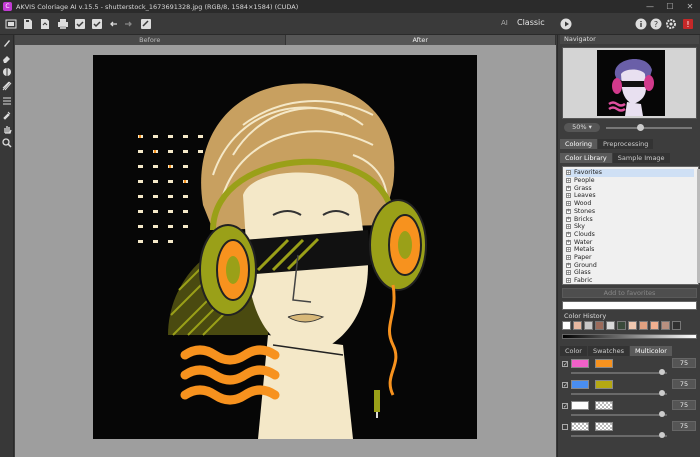 This screenshot has width=700, height=457. What do you see at coordinates (79, 23) in the screenshot?
I see `check-icon` at bounding box center [79, 23].